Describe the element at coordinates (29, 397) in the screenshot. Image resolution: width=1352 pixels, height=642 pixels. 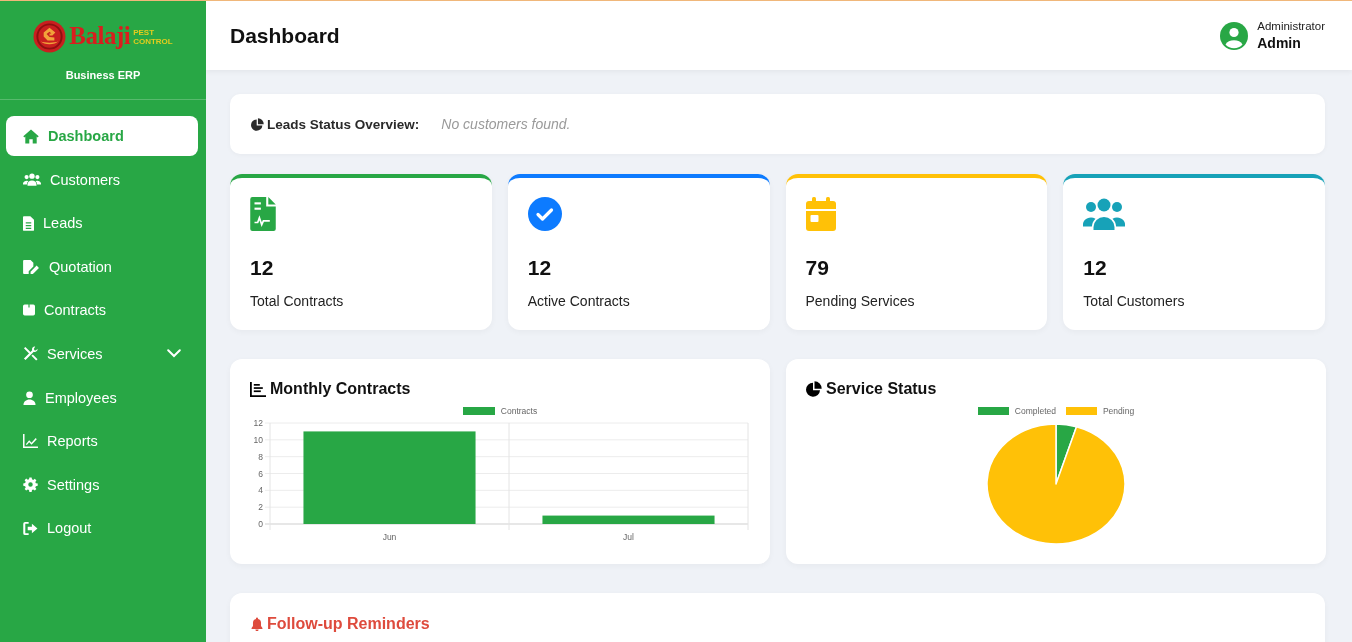
I see `user-icon` at that location.